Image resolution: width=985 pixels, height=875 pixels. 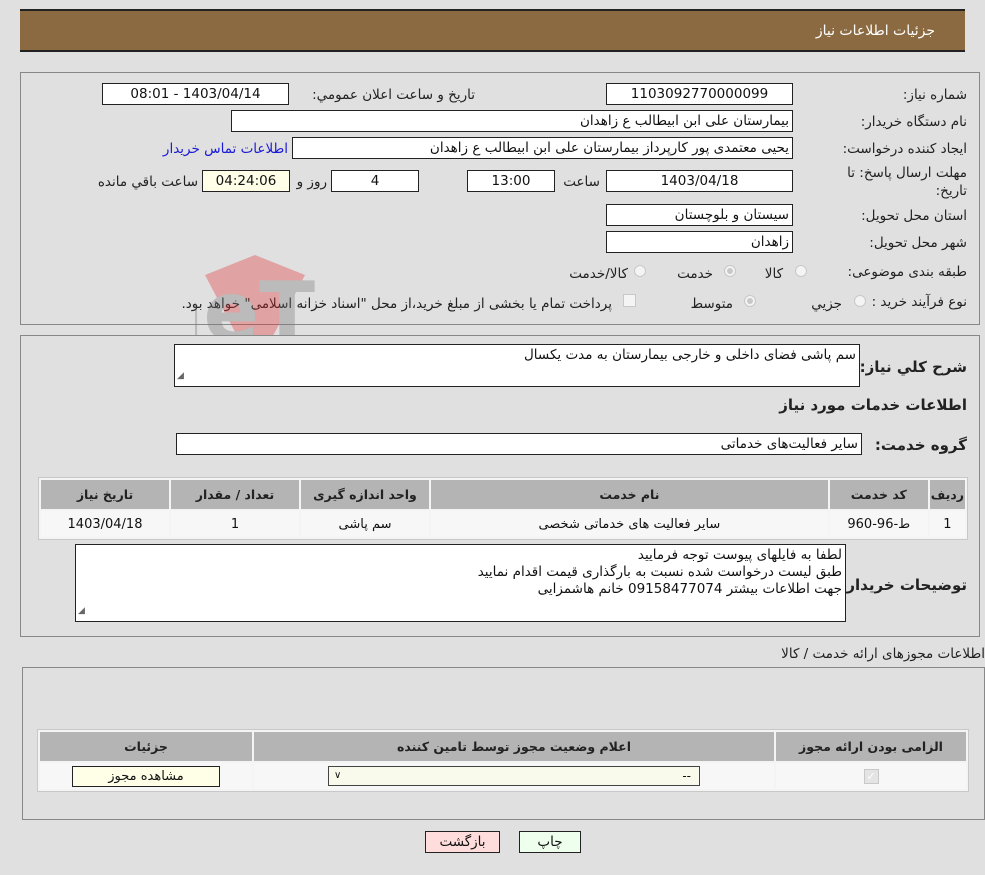 I want to click on deadline-time-label: ساعت, so click(x=581, y=182).